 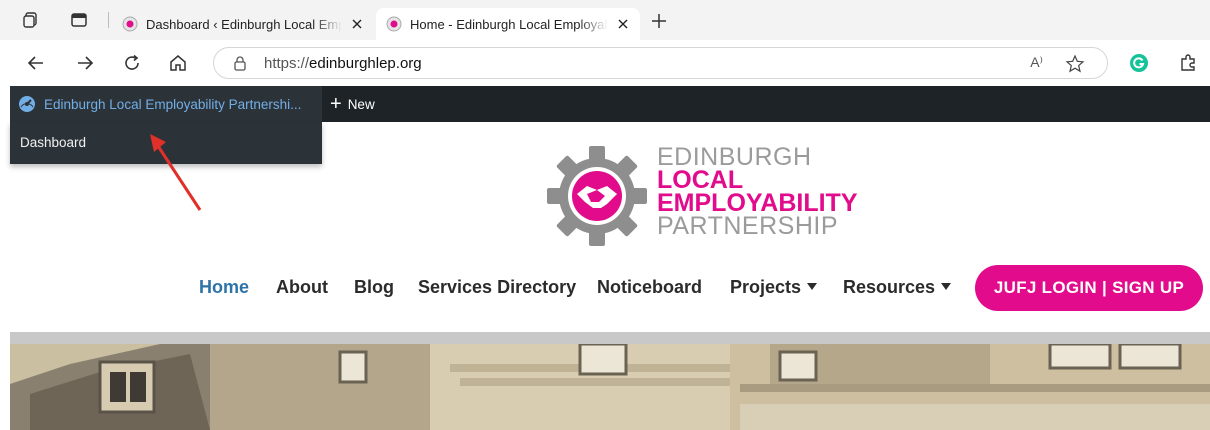 What do you see at coordinates (302, 287) in the screenshot?
I see `nav-about: About` at bounding box center [302, 287].